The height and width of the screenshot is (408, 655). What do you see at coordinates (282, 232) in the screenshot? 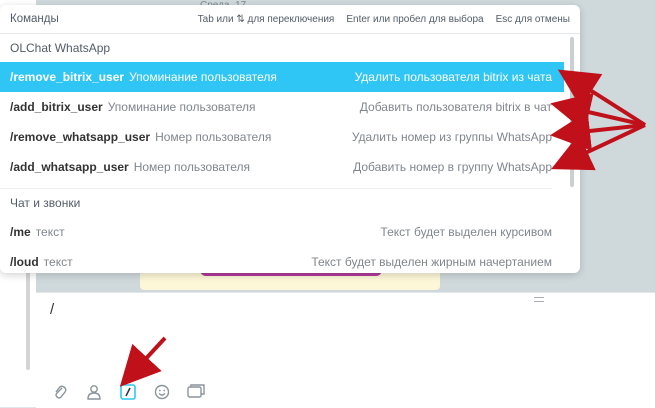
I see `command-row-me: /me текст Текст будет выделен курсивом` at bounding box center [282, 232].